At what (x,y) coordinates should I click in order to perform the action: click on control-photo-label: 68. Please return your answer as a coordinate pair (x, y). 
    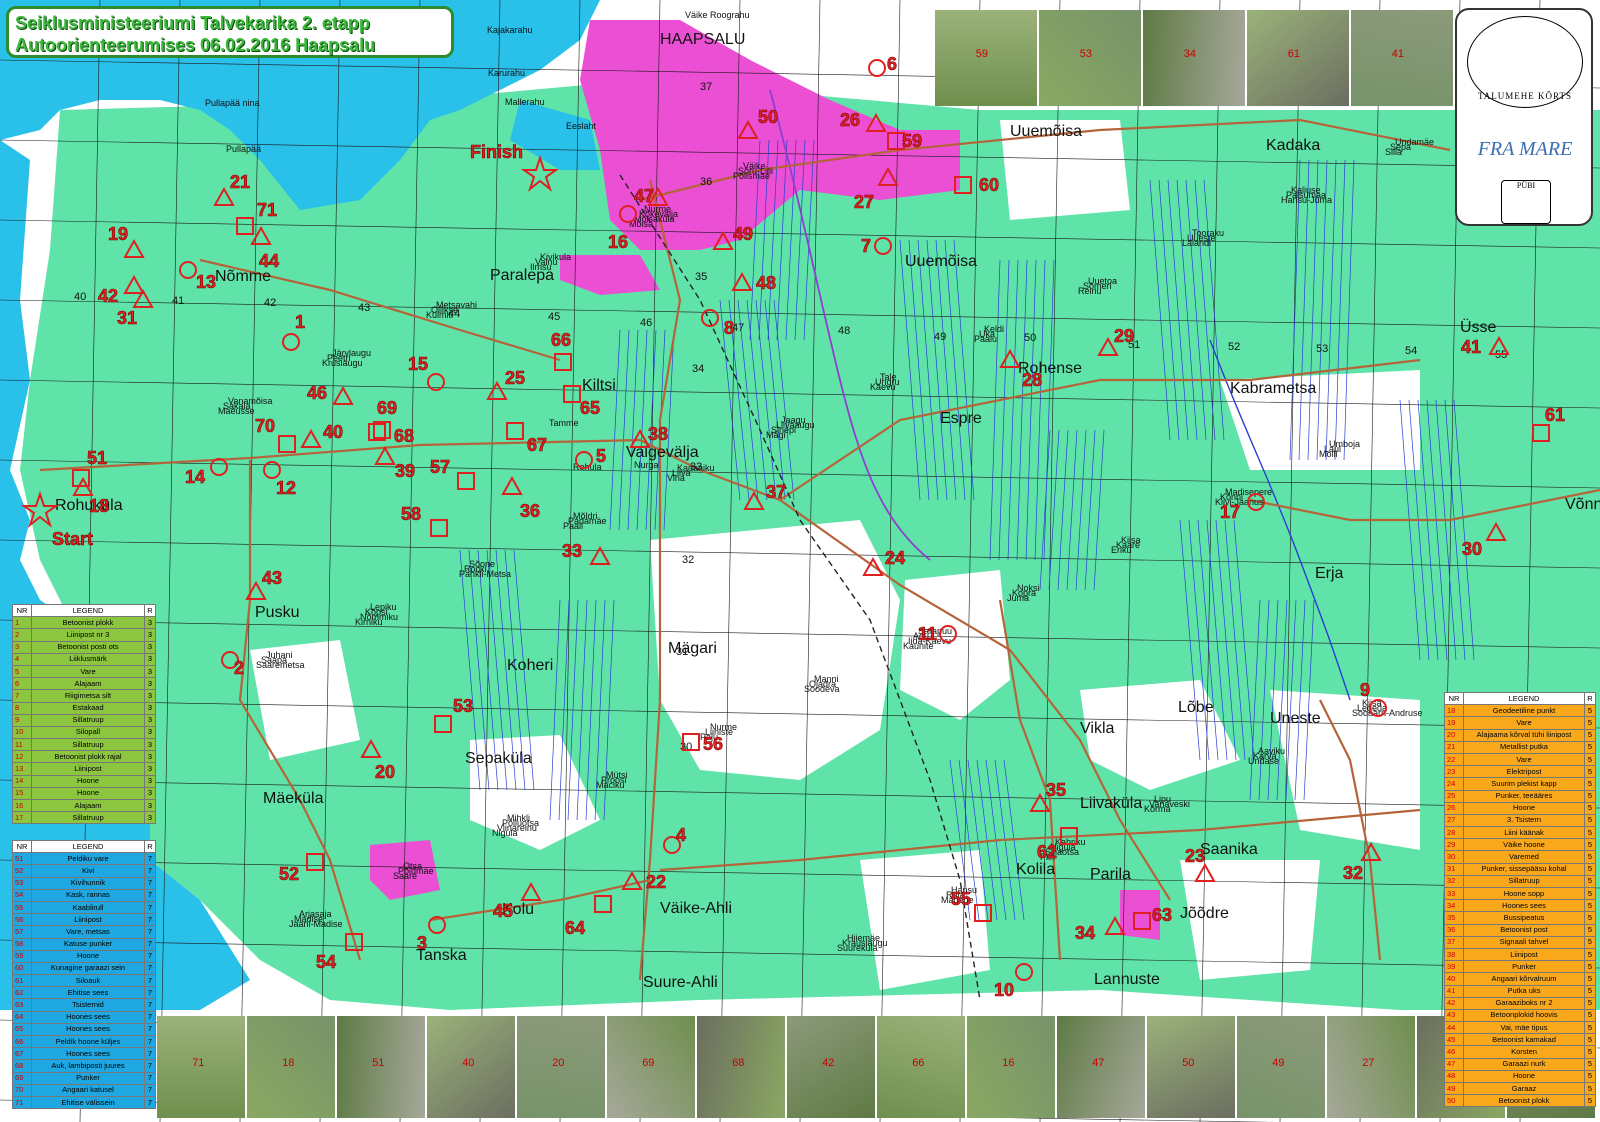
    Looking at the image, I should click on (738, 1062).